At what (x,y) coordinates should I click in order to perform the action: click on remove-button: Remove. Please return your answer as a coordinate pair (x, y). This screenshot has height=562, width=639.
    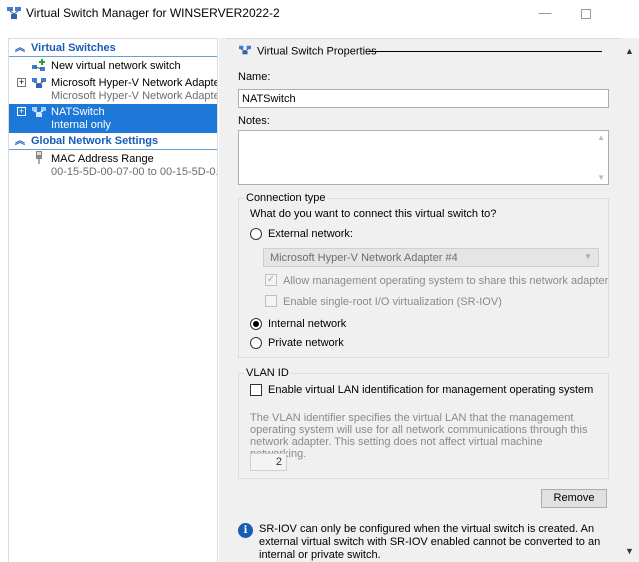
    Looking at the image, I should click on (574, 498).